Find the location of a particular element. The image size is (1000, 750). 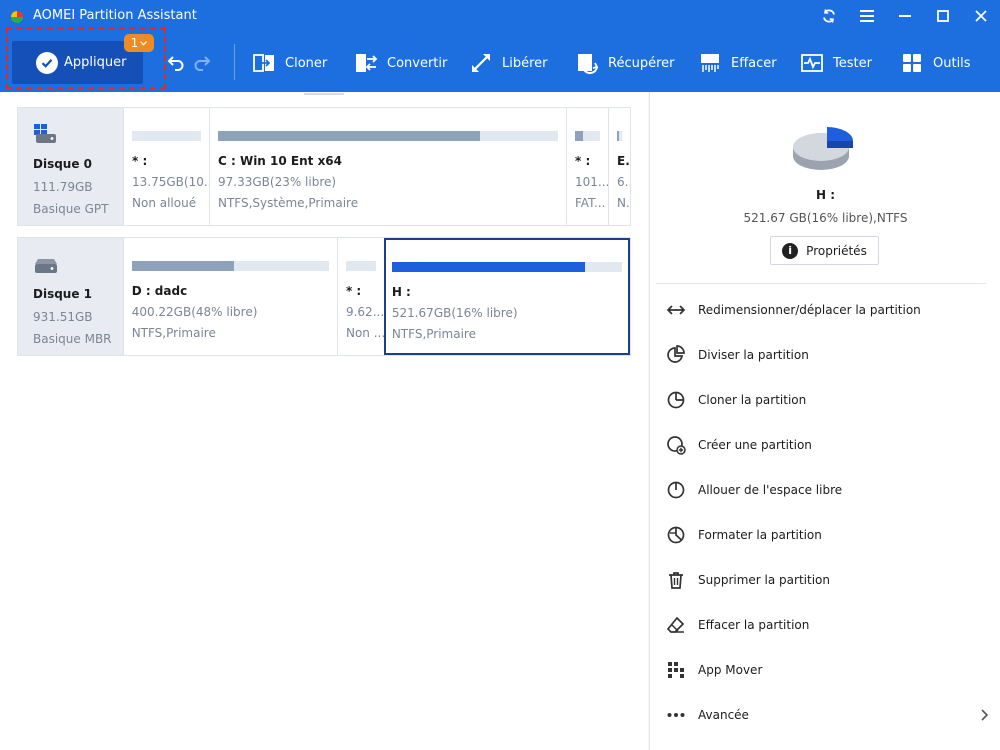

more-icon is located at coordinates (676, 715).